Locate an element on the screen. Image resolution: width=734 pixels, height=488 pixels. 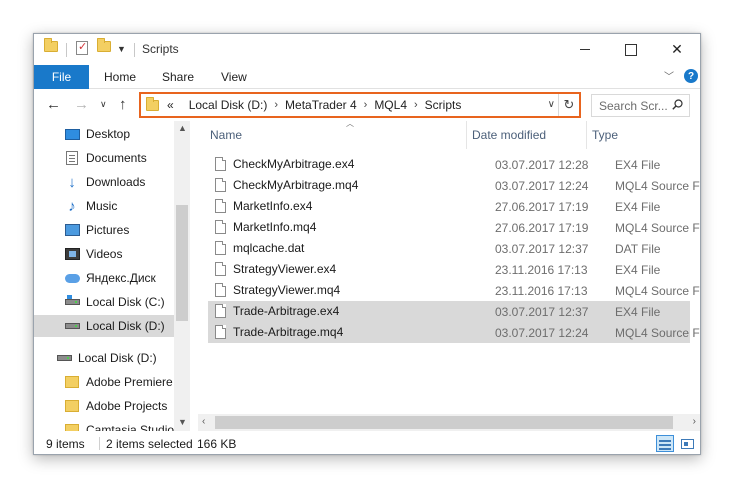
column-header-type: Type is located at coordinates (642, 135).